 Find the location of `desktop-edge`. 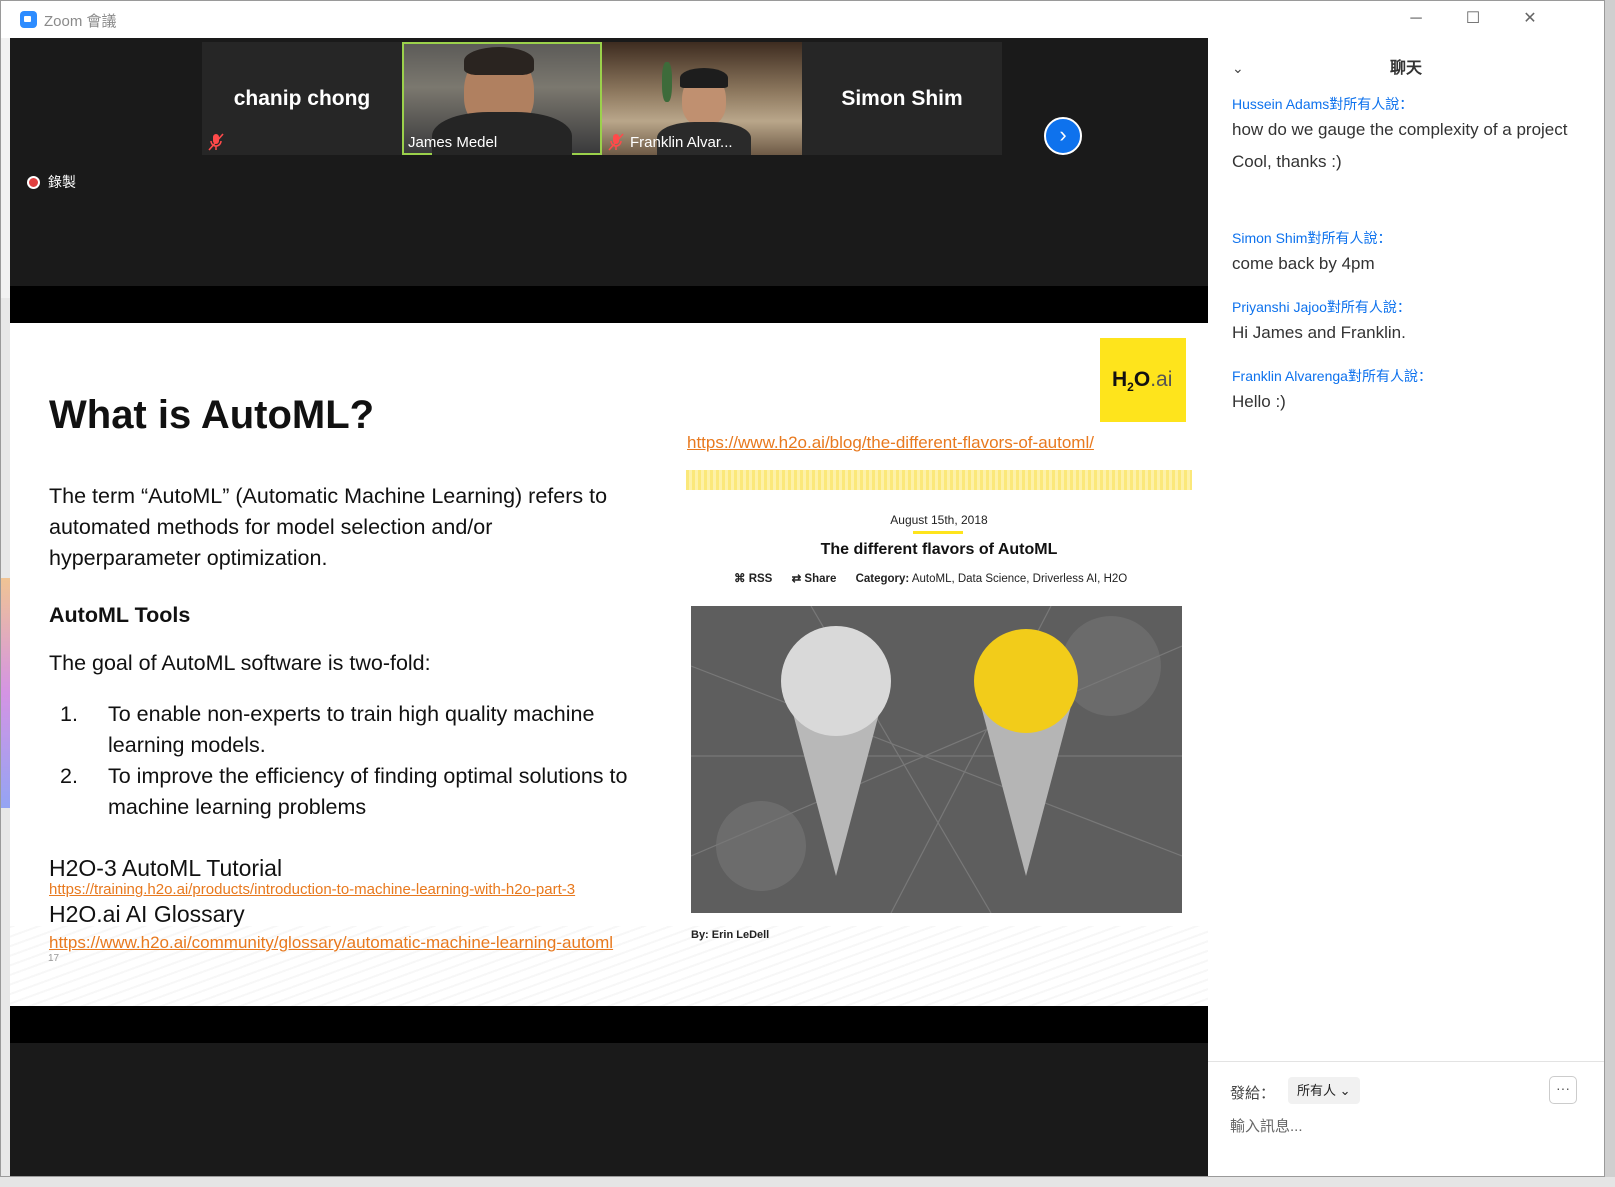

desktop-edge is located at coordinates (807, 1182).